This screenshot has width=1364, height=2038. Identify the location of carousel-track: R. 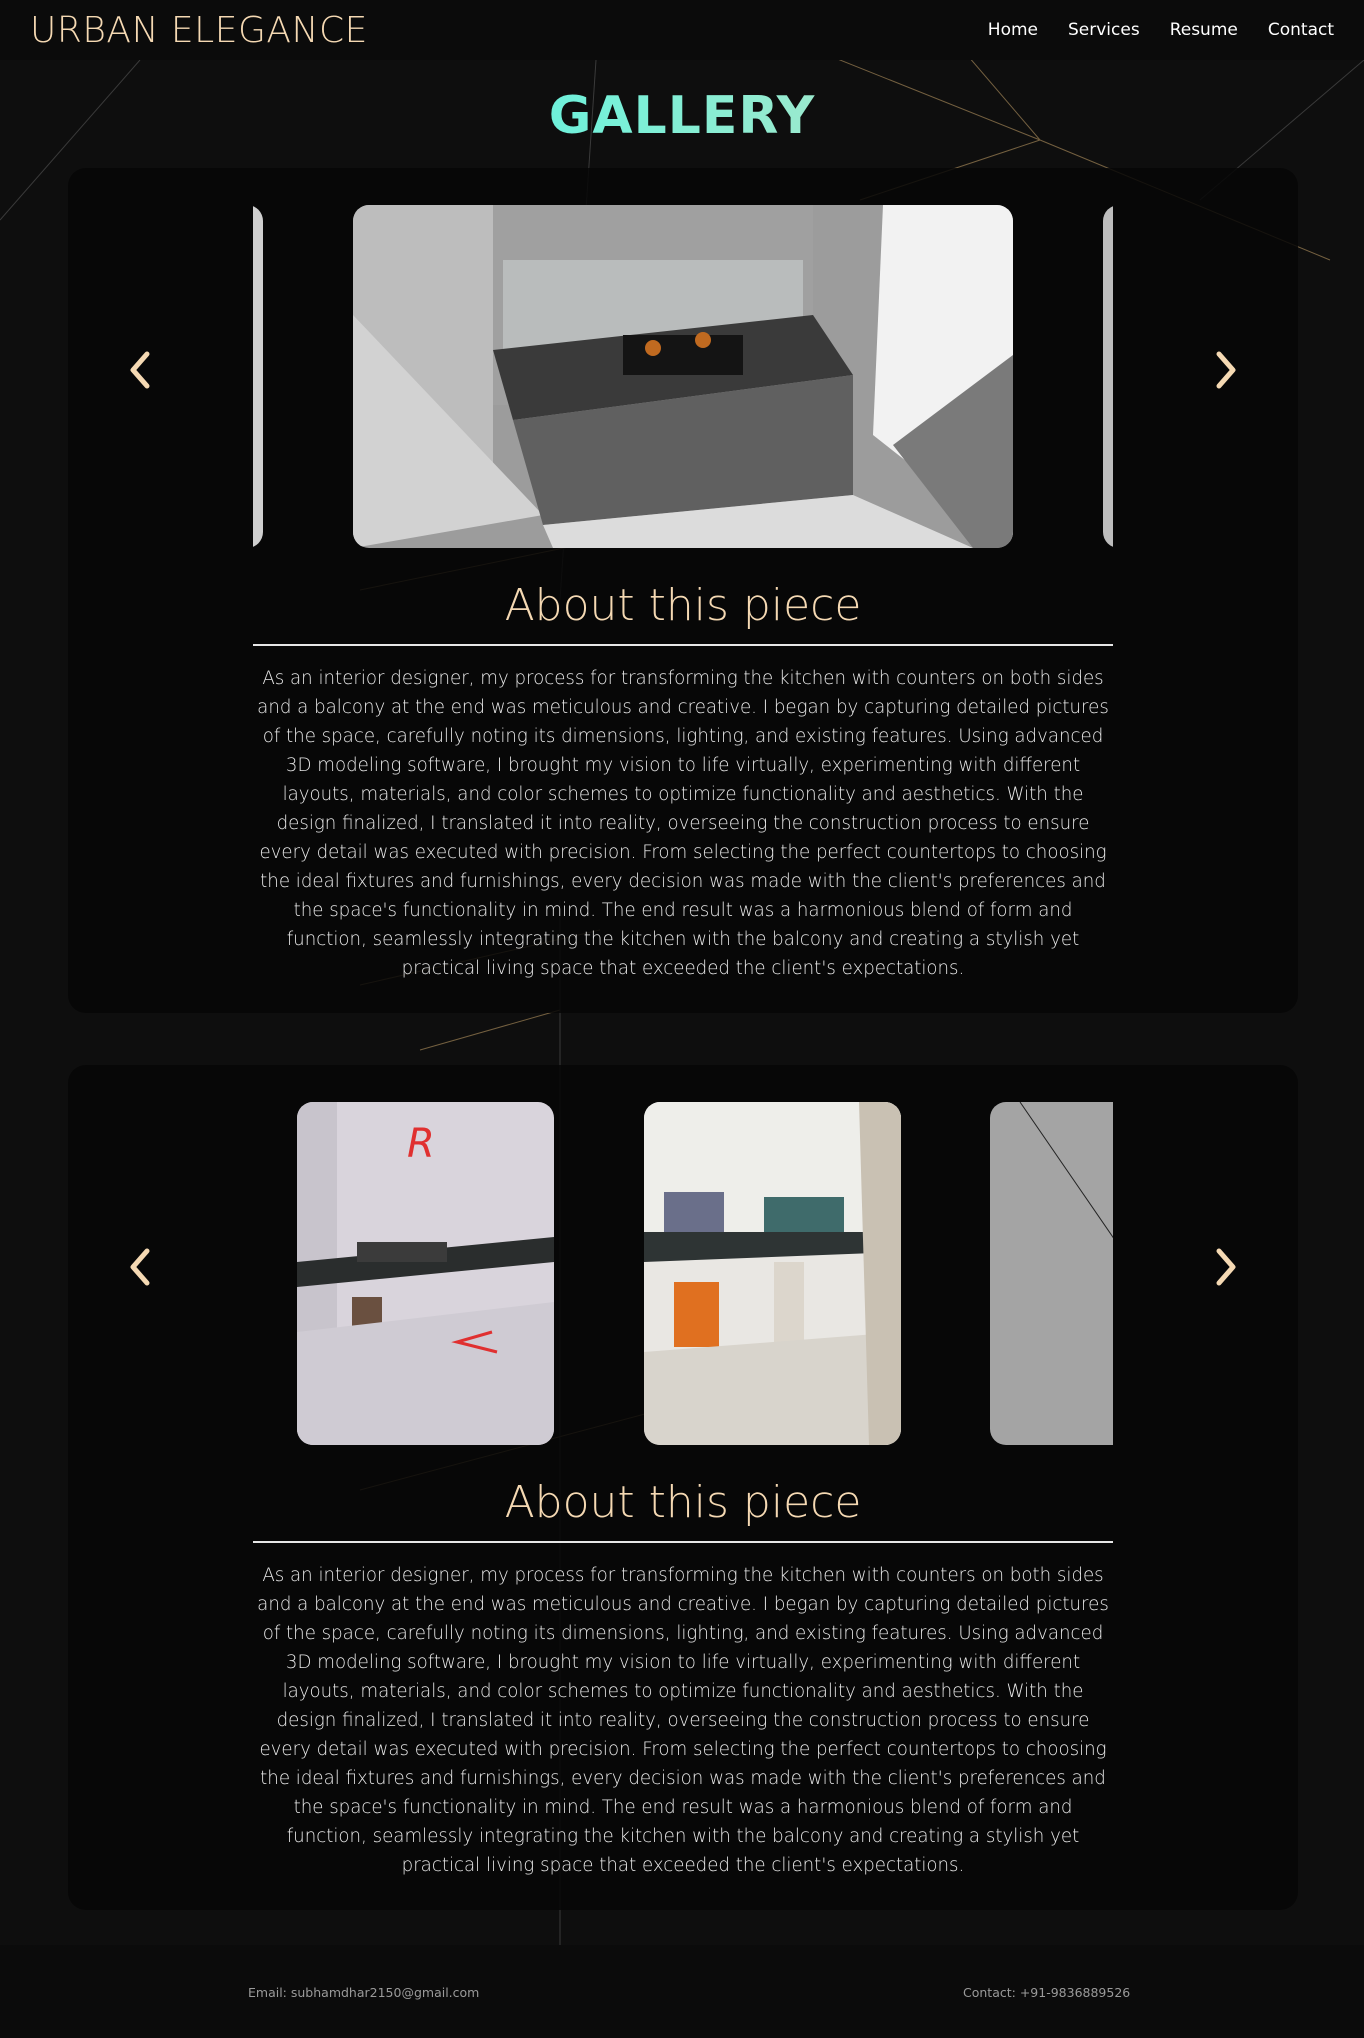
(683, 1273).